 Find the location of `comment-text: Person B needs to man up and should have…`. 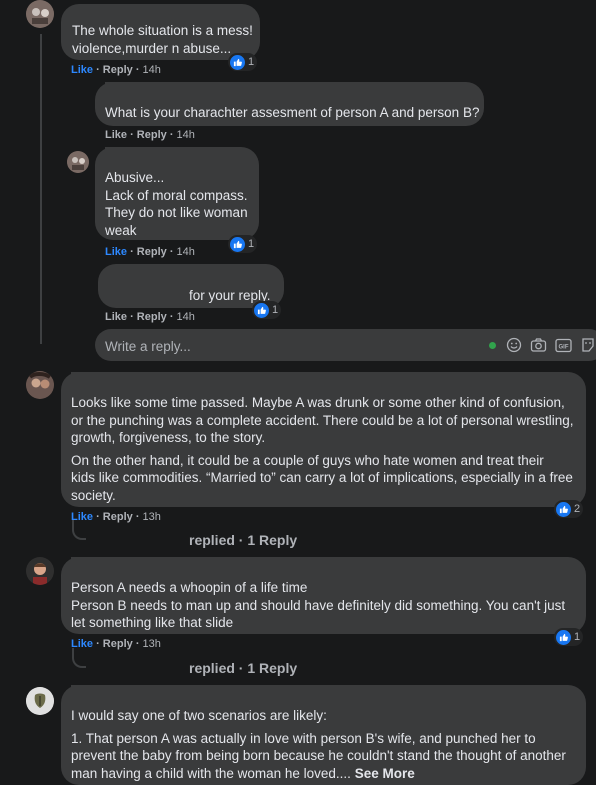

comment-text: Person B needs to man up and should have… is located at coordinates (318, 605).